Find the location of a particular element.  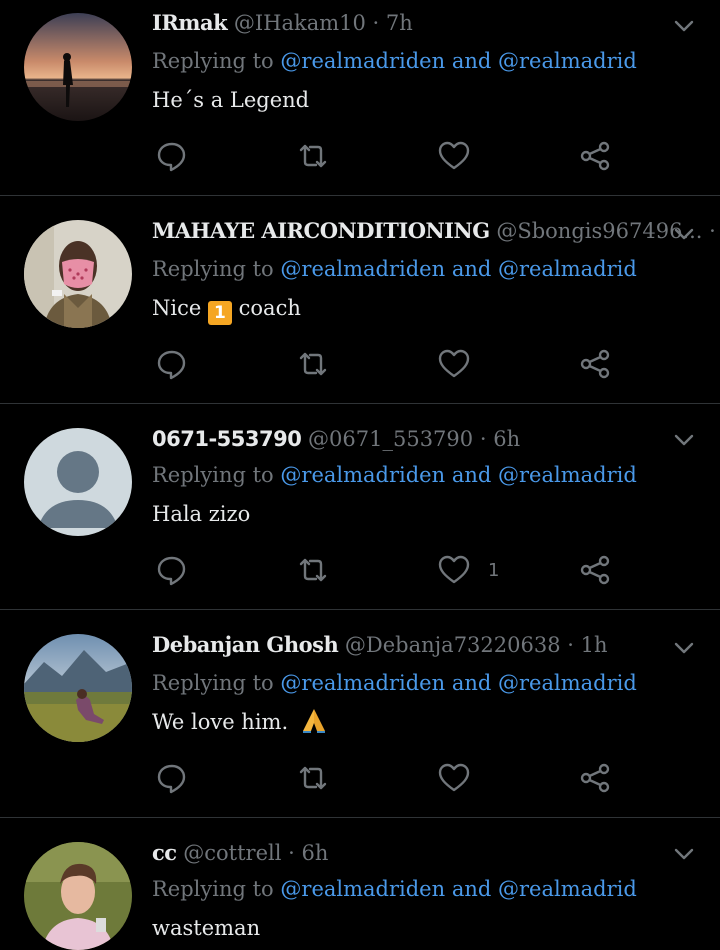

tweet-text-start: Nice is located at coordinates (177, 308).